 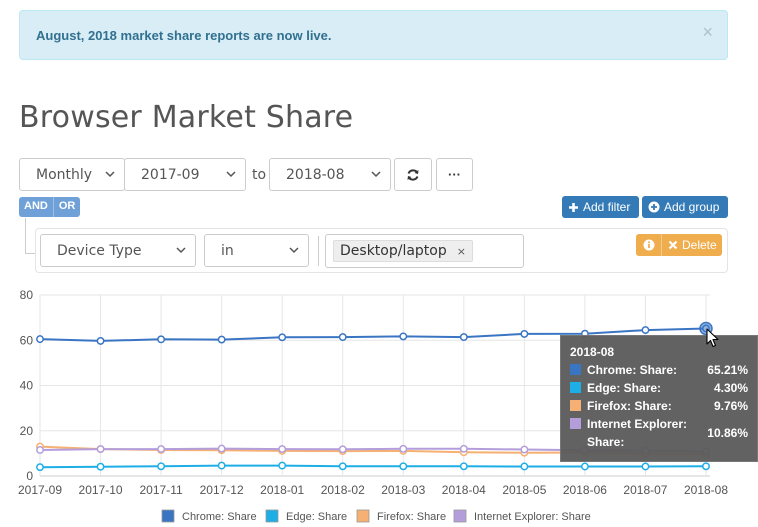 I want to click on y-axis: 0 20 40 60 80, so click(x=27, y=385).